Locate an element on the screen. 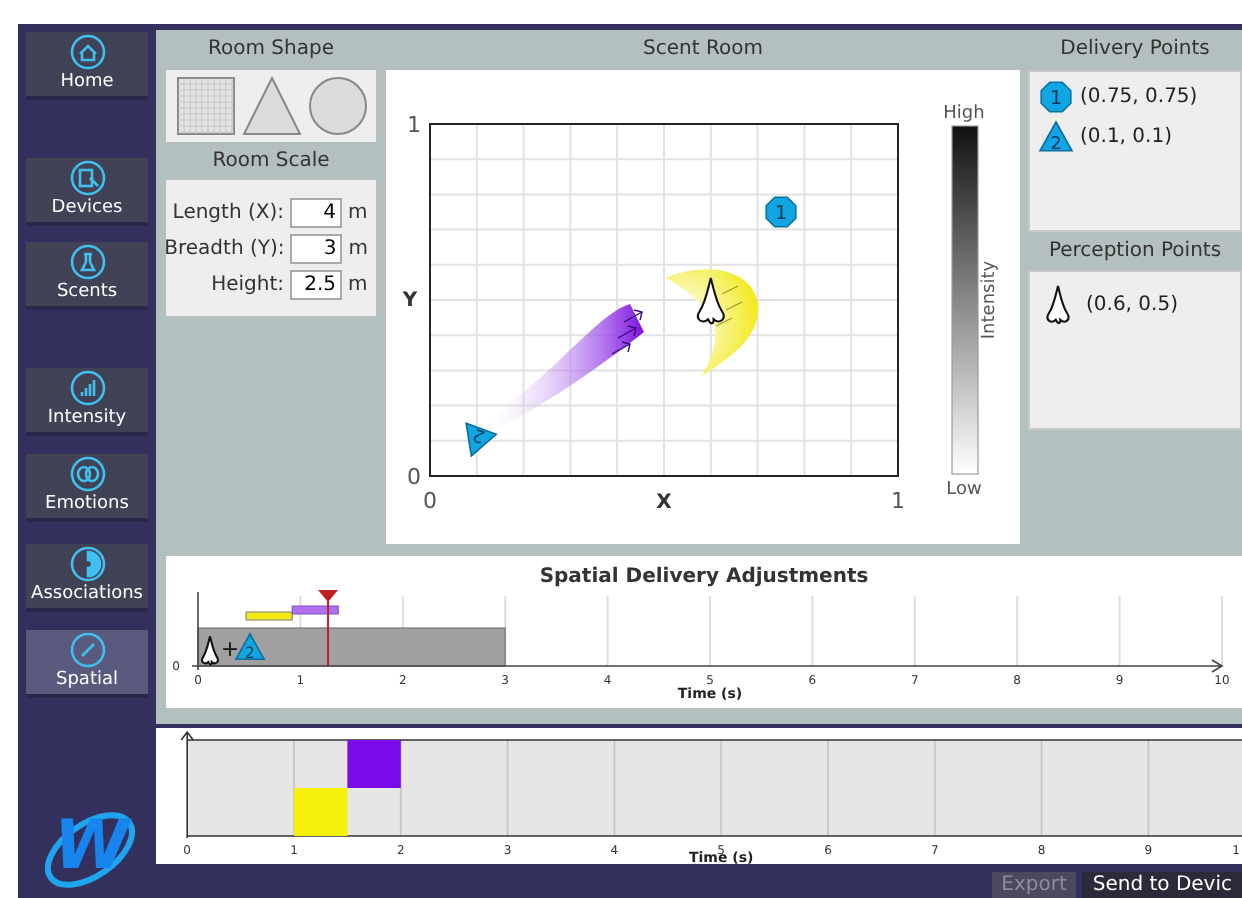 The width and height of the screenshot is (1242, 898). triangle-shape-icon is located at coordinates (271, 106).